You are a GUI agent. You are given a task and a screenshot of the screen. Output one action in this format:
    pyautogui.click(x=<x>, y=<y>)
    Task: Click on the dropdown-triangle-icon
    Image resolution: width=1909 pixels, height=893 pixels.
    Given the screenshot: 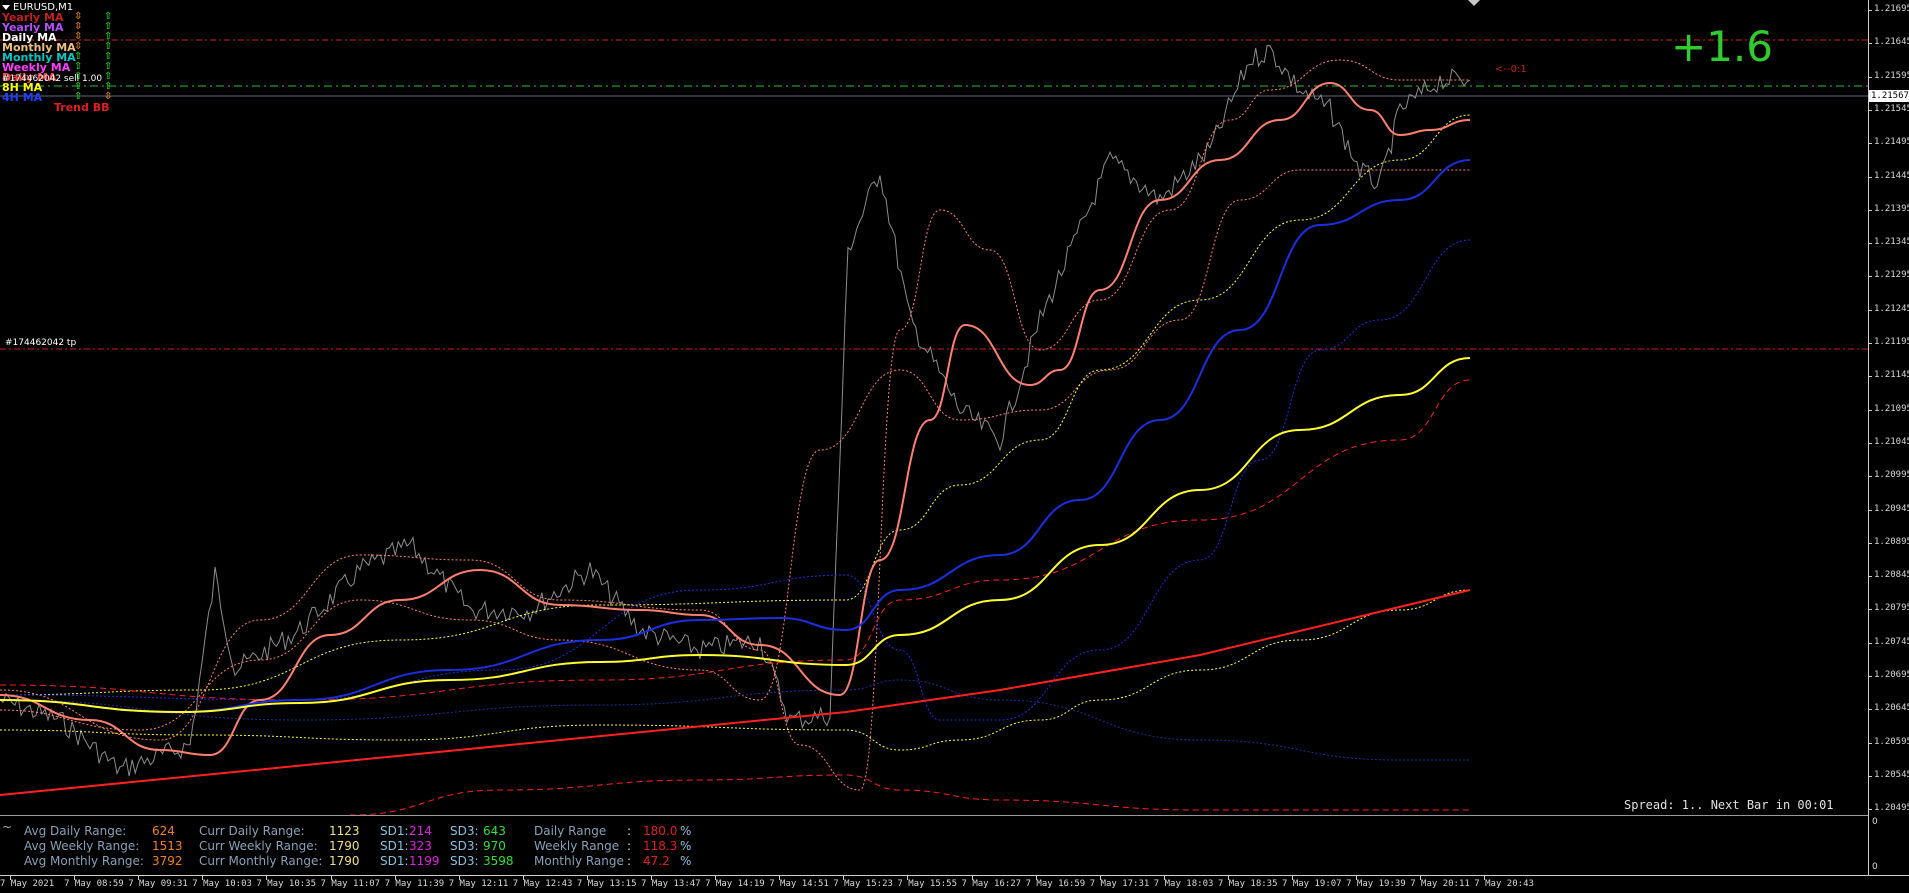 What is the action you would take?
    pyautogui.click(x=6, y=7)
    